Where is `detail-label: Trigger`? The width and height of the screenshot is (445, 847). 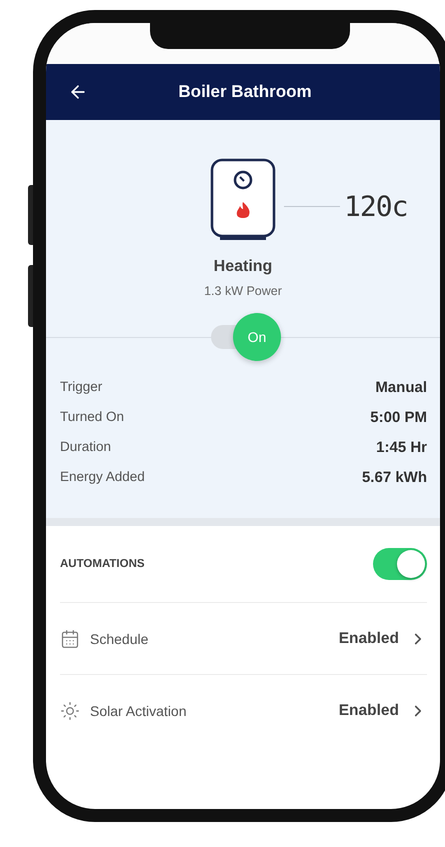
detail-label: Trigger is located at coordinates (81, 387).